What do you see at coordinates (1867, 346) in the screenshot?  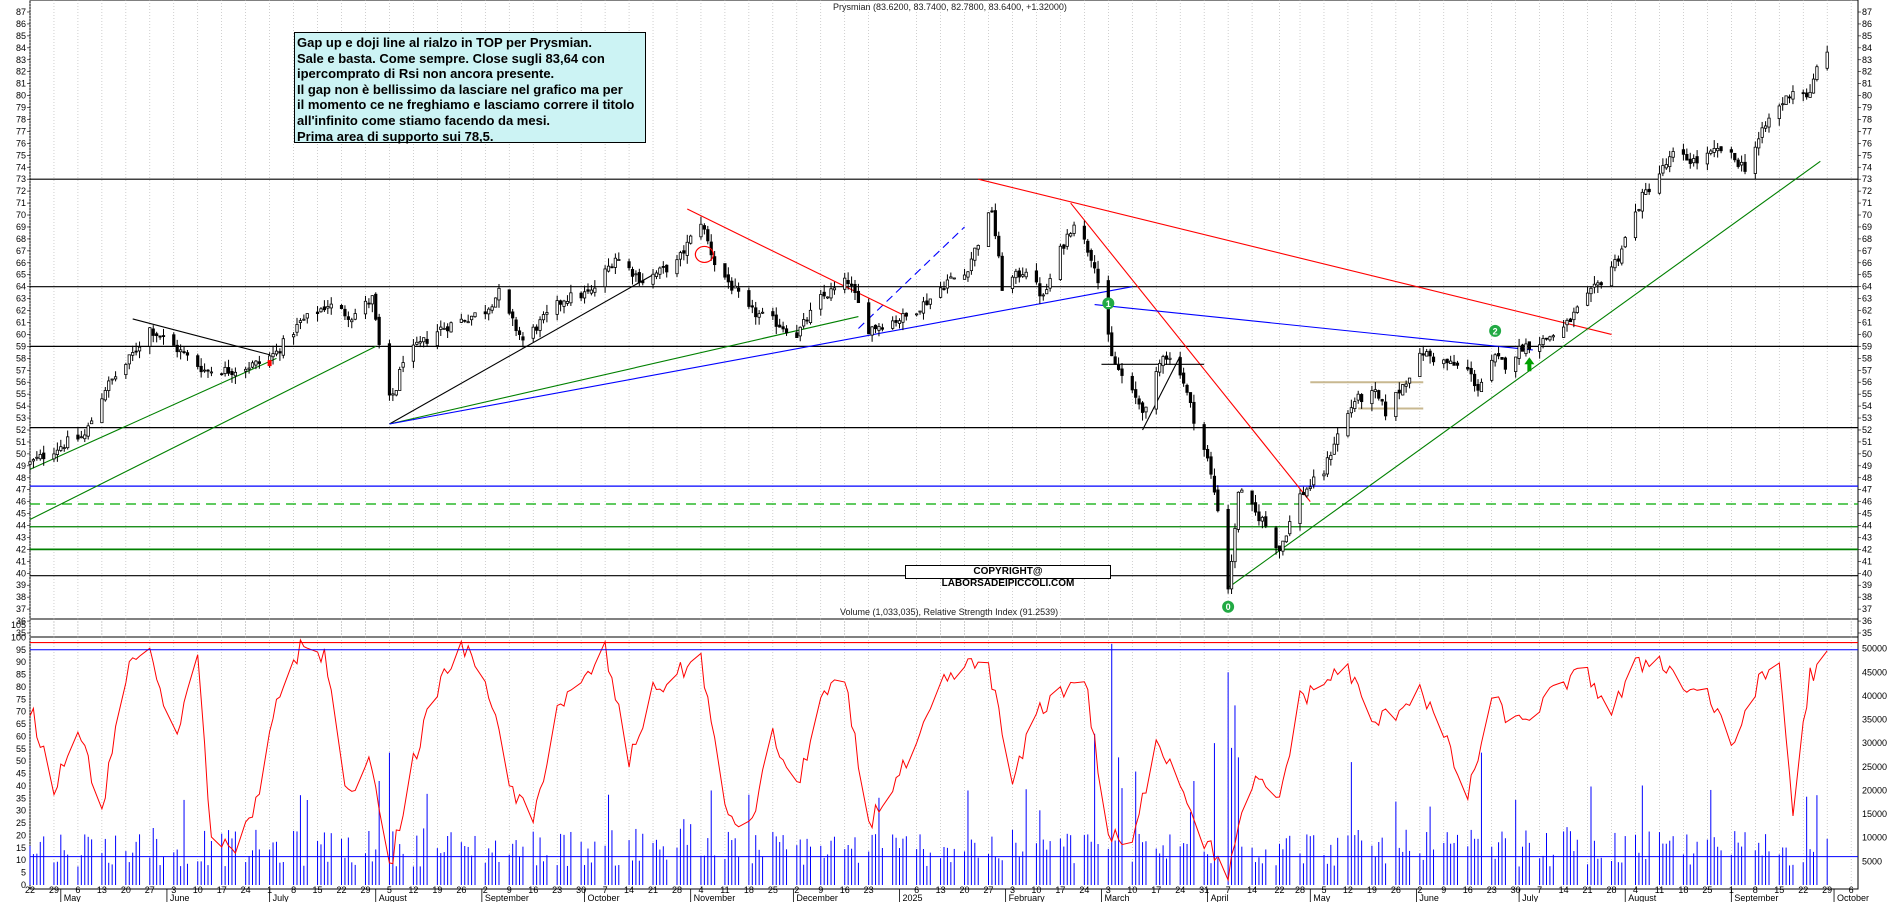 I see `price-tick-label-right: 59` at bounding box center [1867, 346].